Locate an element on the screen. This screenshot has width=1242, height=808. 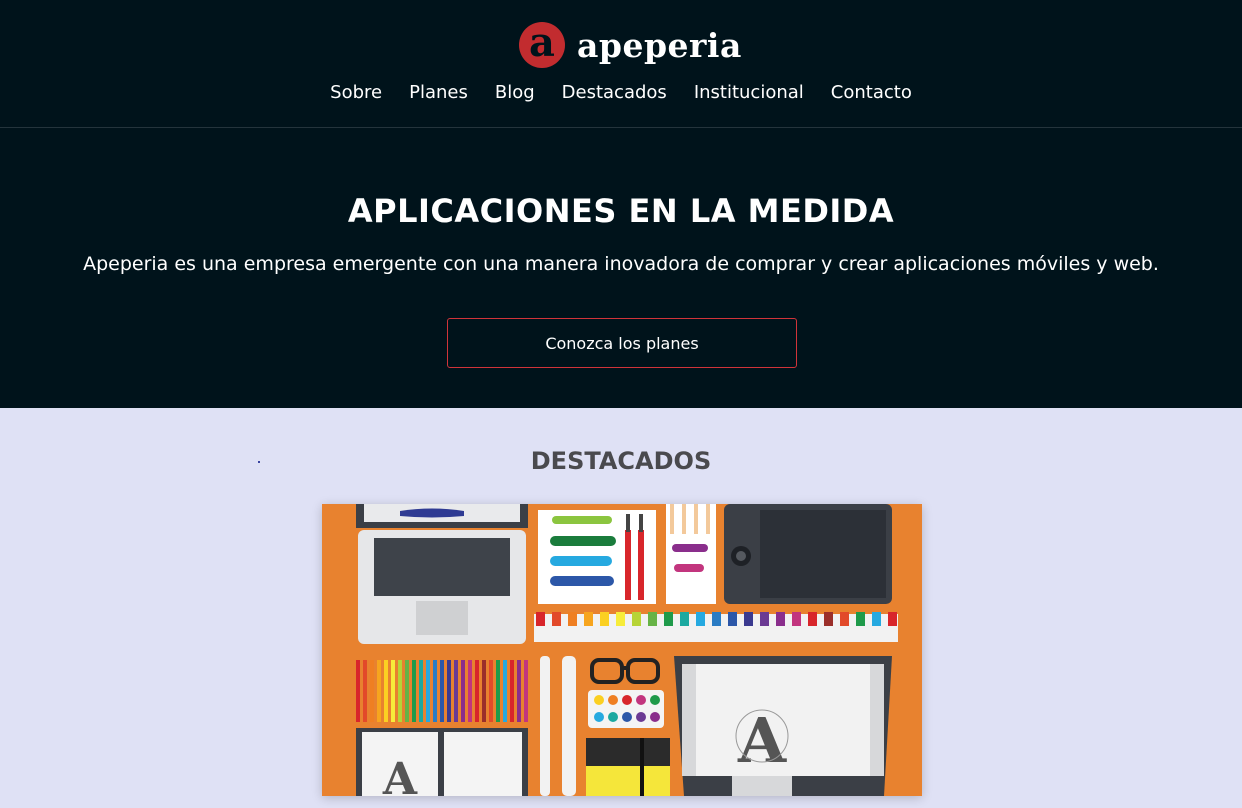
nav-link-planes: Planes is located at coordinates (438, 92).